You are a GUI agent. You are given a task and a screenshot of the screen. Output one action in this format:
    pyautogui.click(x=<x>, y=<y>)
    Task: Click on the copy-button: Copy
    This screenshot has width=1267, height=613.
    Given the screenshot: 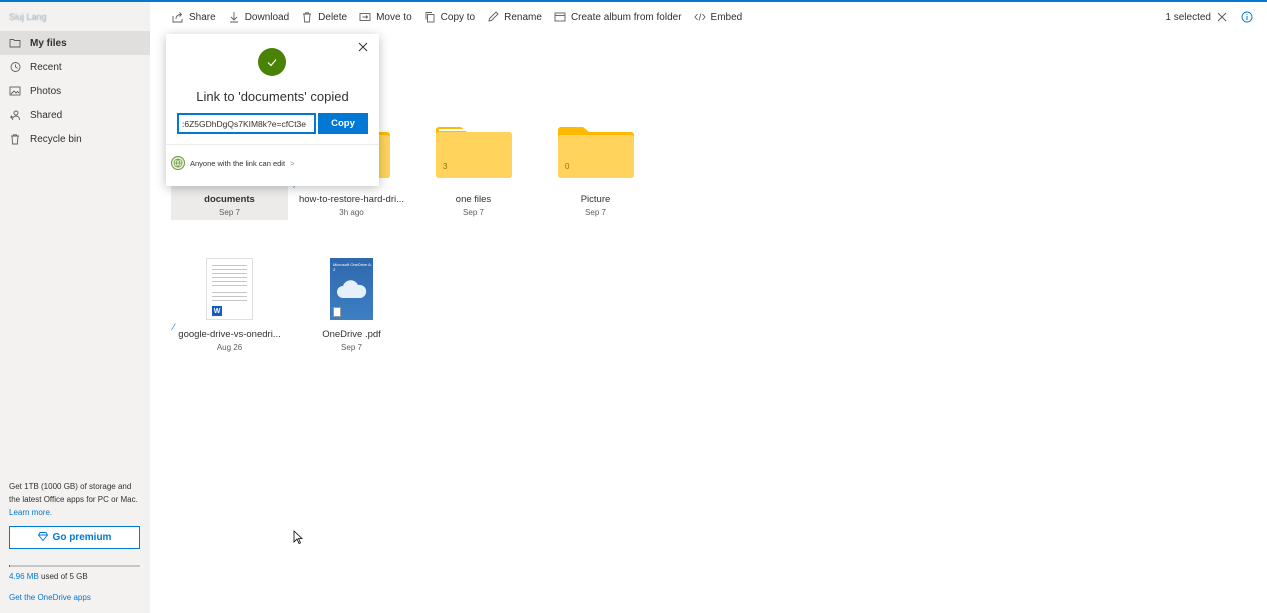 What is the action you would take?
    pyautogui.click(x=343, y=123)
    